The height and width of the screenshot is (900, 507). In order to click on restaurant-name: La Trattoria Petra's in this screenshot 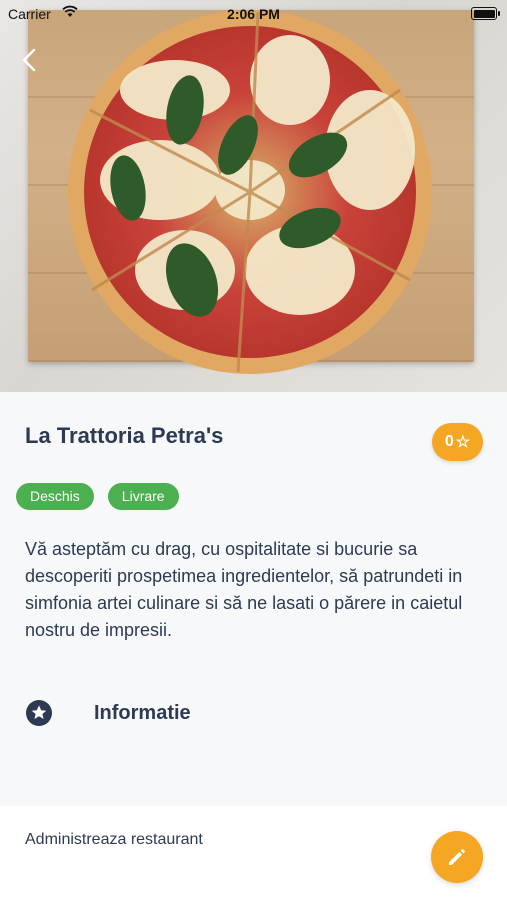, I will do `click(124, 435)`.